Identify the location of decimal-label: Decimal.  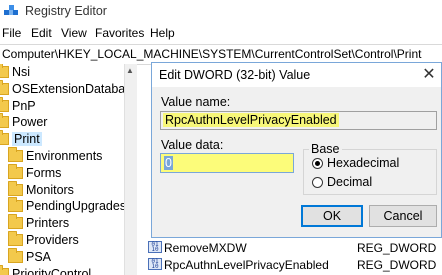
(349, 182).